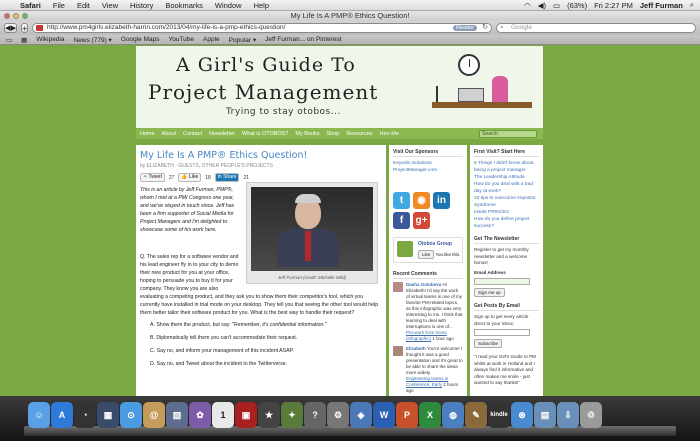 Image resolution: width=700 pixels, height=441 pixels. What do you see at coordinates (25, 16) in the screenshot?
I see `zoom-window-button` at bounding box center [25, 16].